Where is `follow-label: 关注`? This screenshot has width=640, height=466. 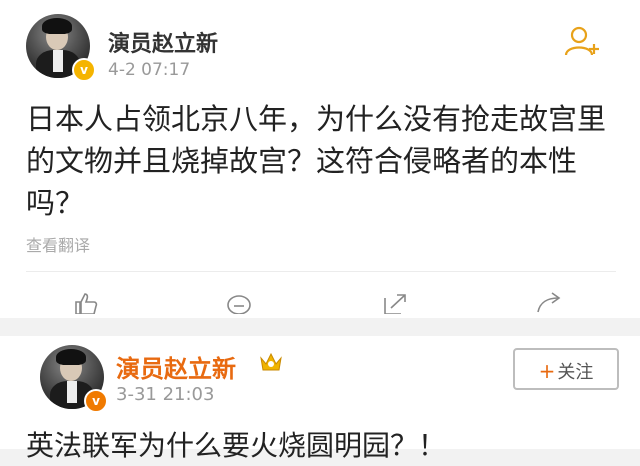
follow-label: 关注 is located at coordinates (575, 372).